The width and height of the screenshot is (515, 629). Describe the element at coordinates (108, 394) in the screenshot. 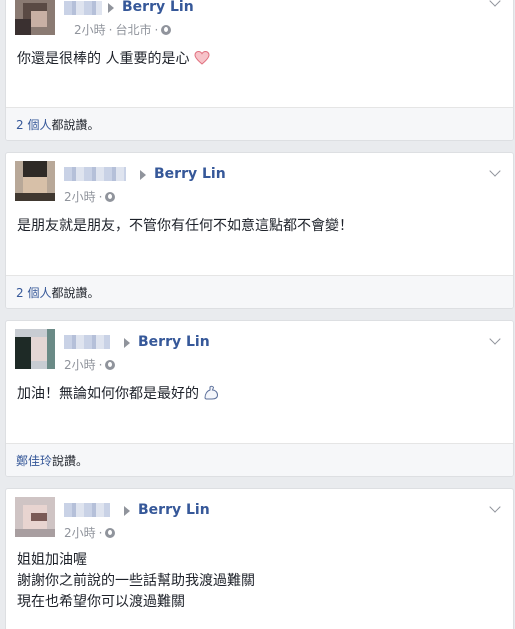

I see `post-text-line: 加油！無論如何你都是最好的` at that location.